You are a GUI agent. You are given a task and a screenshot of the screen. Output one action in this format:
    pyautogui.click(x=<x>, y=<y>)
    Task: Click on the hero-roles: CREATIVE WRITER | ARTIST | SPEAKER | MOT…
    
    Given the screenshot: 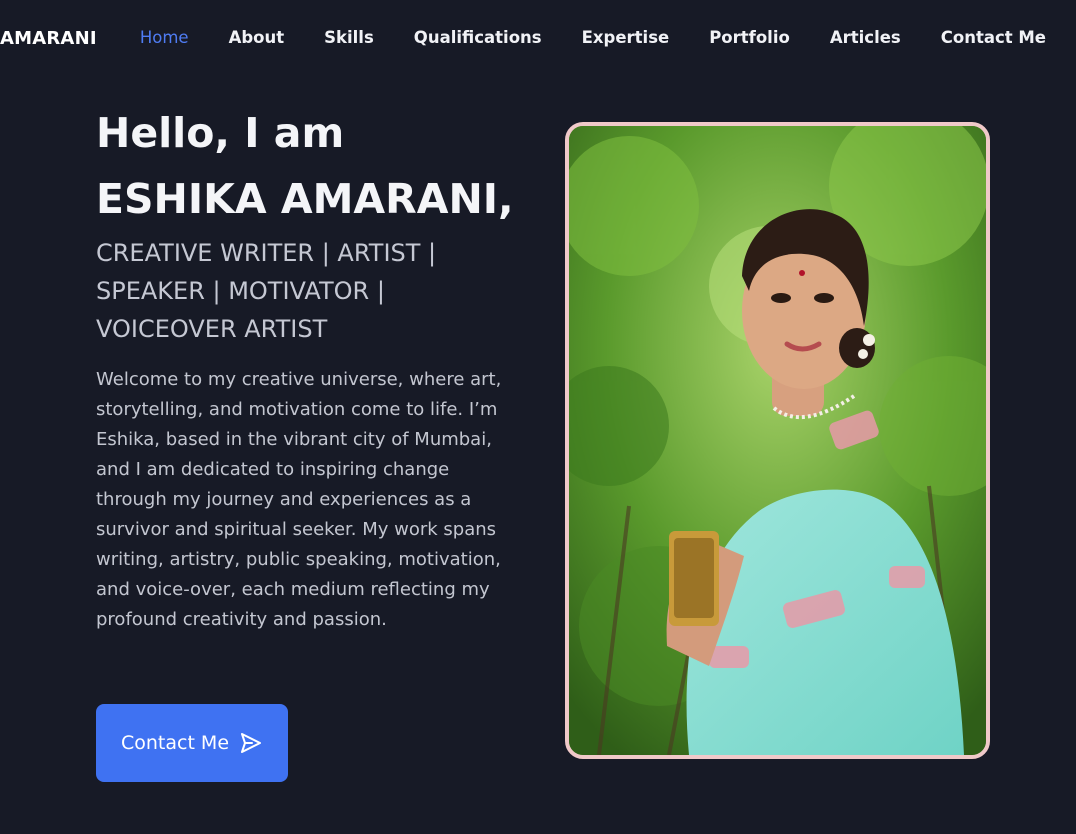 What is the action you would take?
    pyautogui.click(x=266, y=291)
    